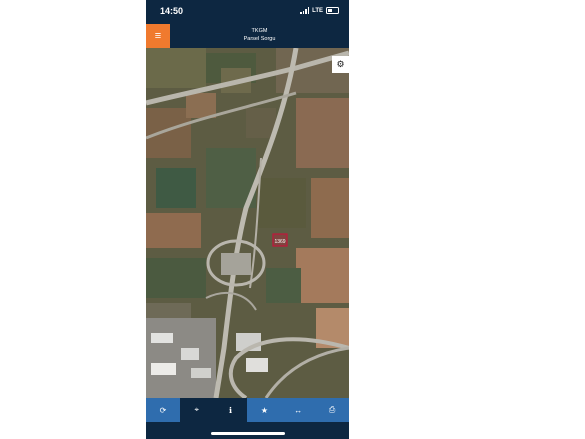 Image resolution: width=585 pixels, height=439 pixels. What do you see at coordinates (305, 10) in the screenshot?
I see `signal-icon` at bounding box center [305, 10].